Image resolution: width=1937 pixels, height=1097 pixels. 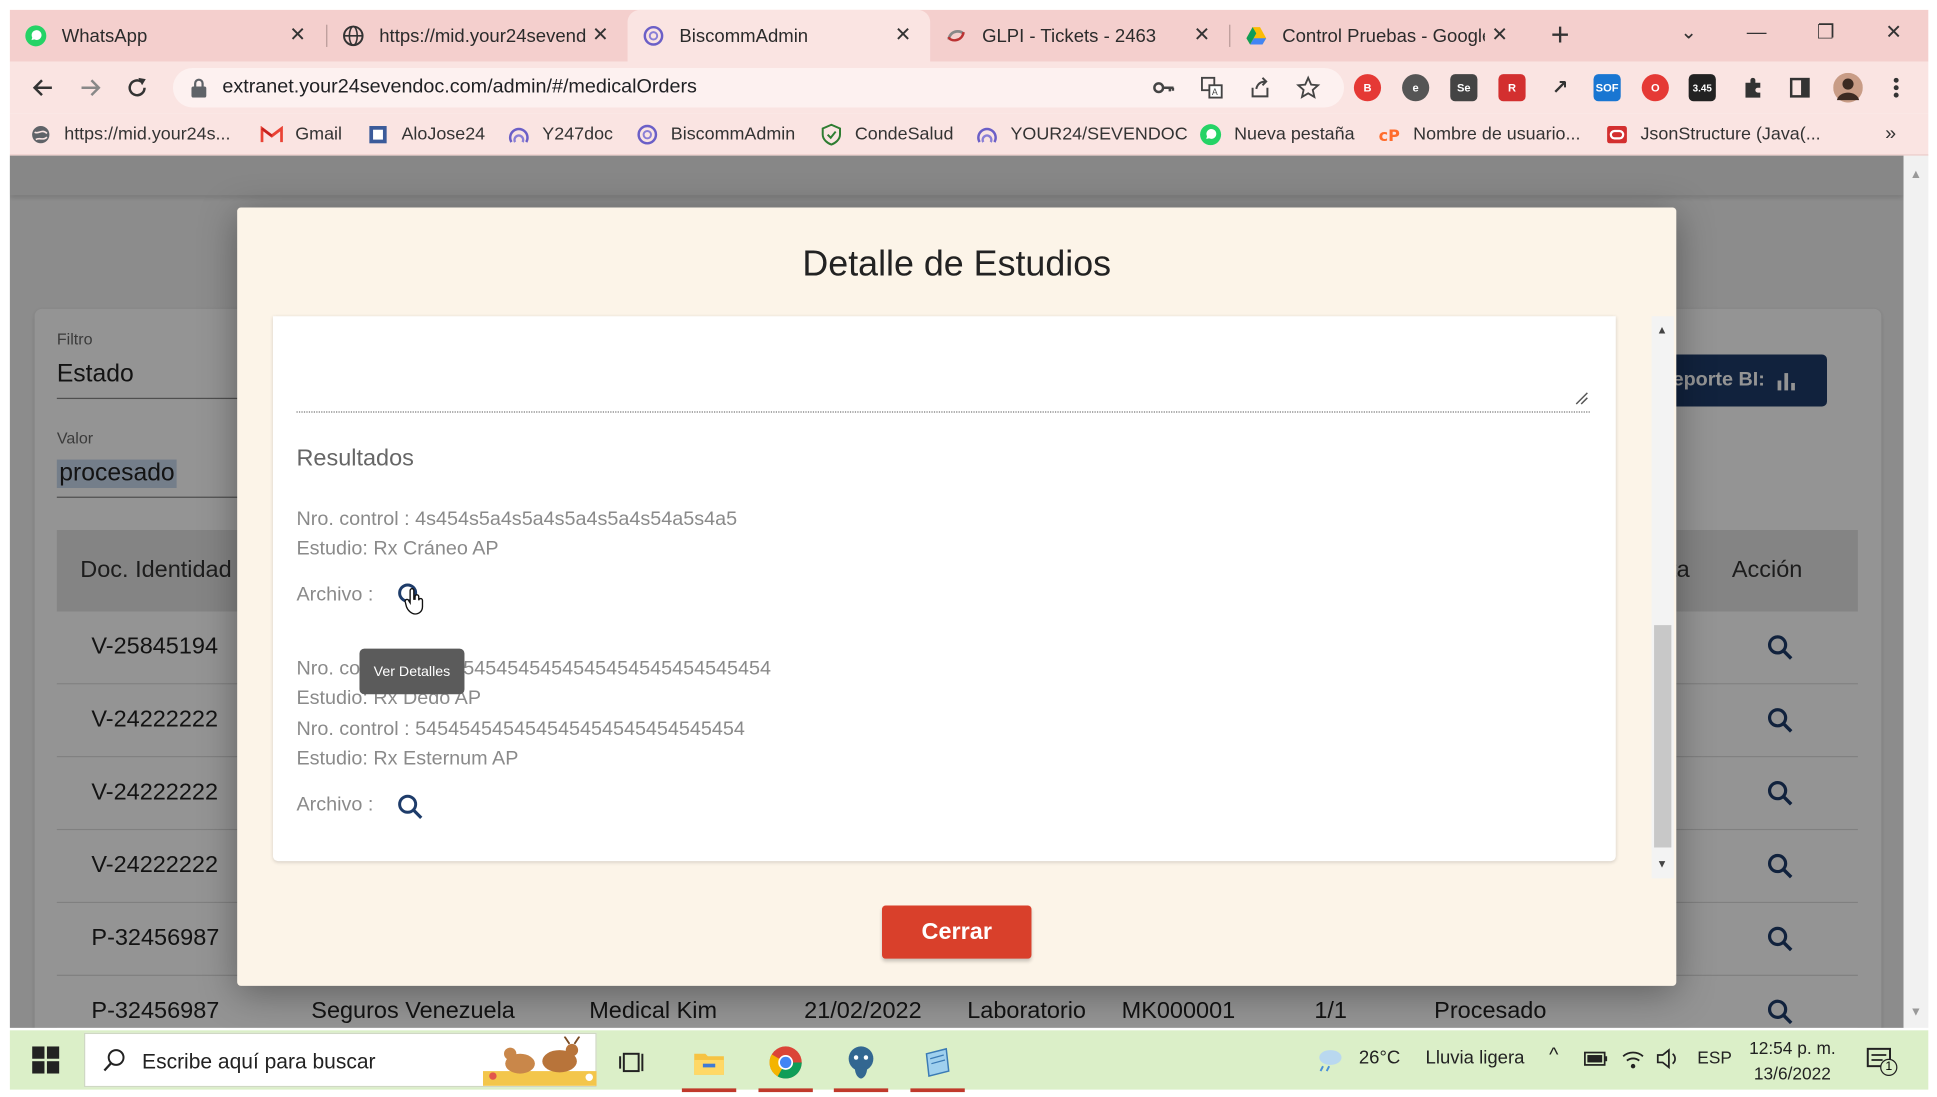 I want to click on bookmarks-overflow-button: », so click(x=1890, y=134).